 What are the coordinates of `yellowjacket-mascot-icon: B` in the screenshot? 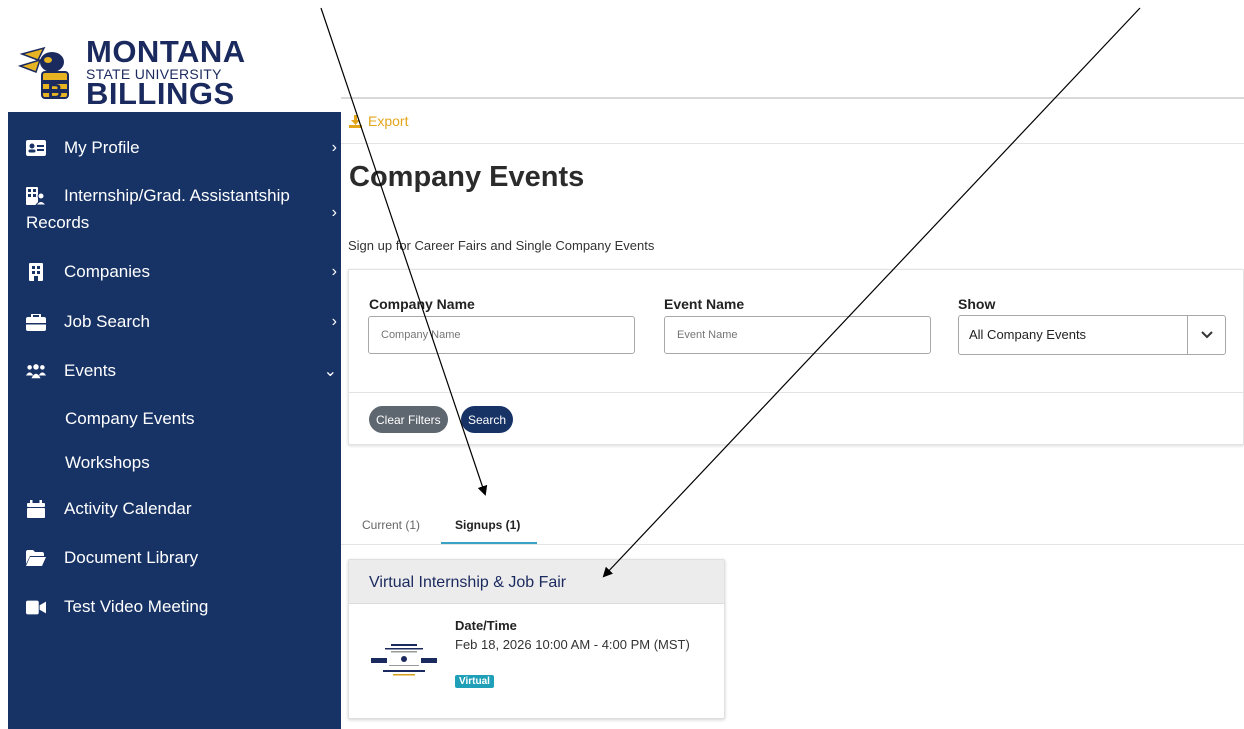 It's located at (43, 74).